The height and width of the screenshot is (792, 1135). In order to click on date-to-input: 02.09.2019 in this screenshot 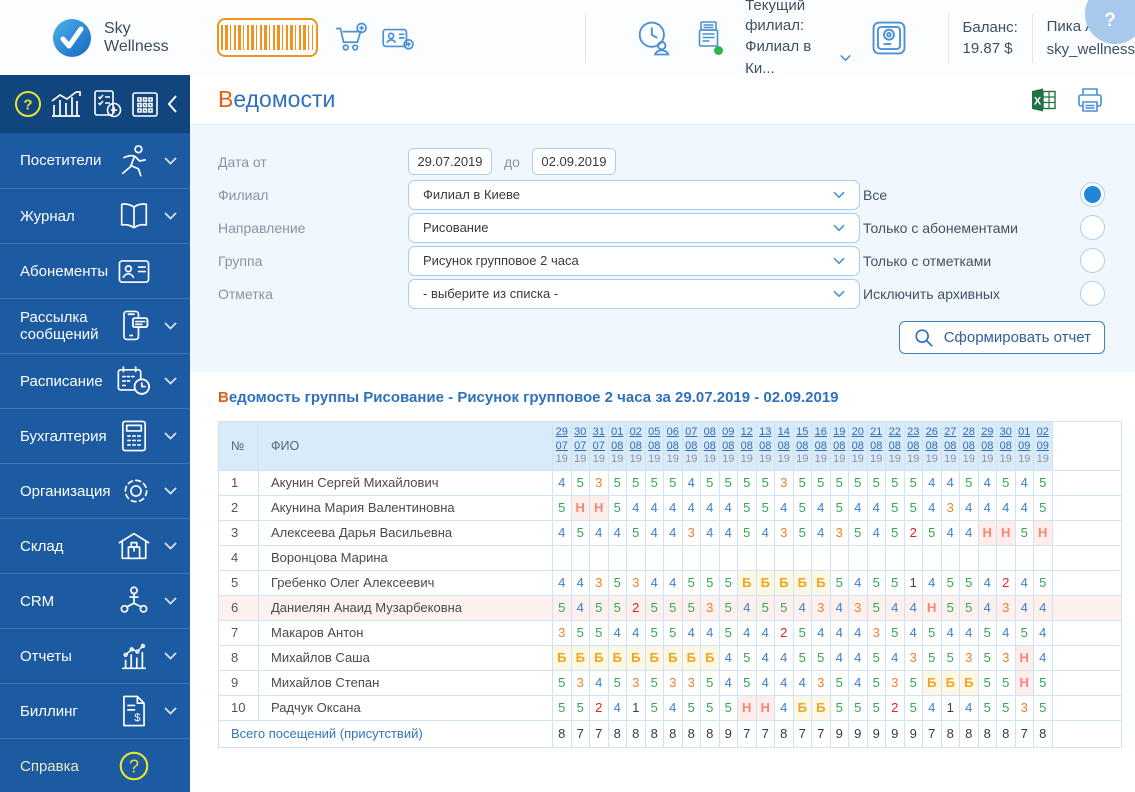, I will do `click(573, 161)`.